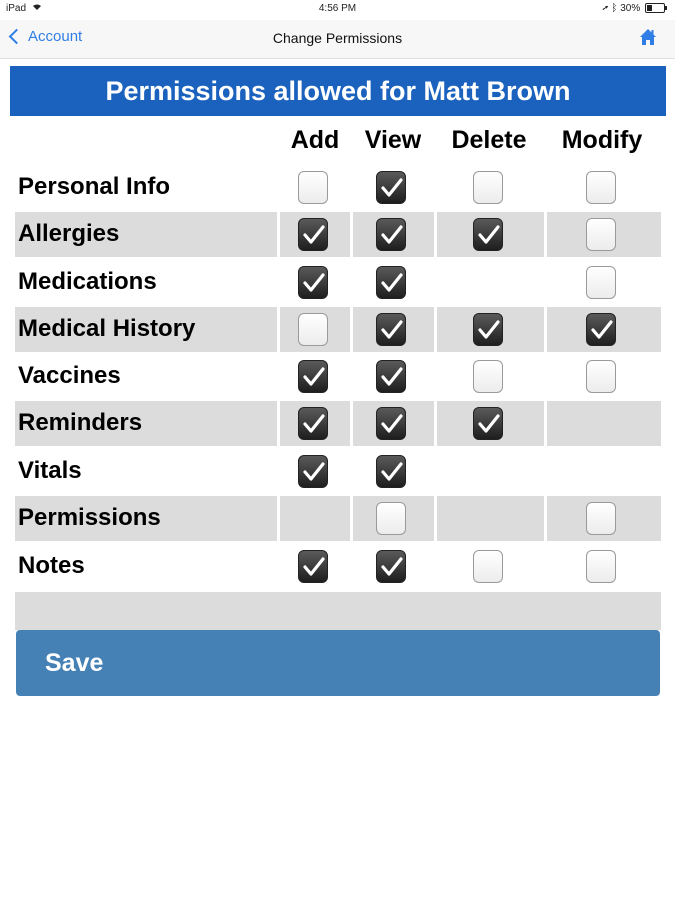  What do you see at coordinates (313, 471) in the screenshot?
I see `checkbox-vitals-add` at bounding box center [313, 471].